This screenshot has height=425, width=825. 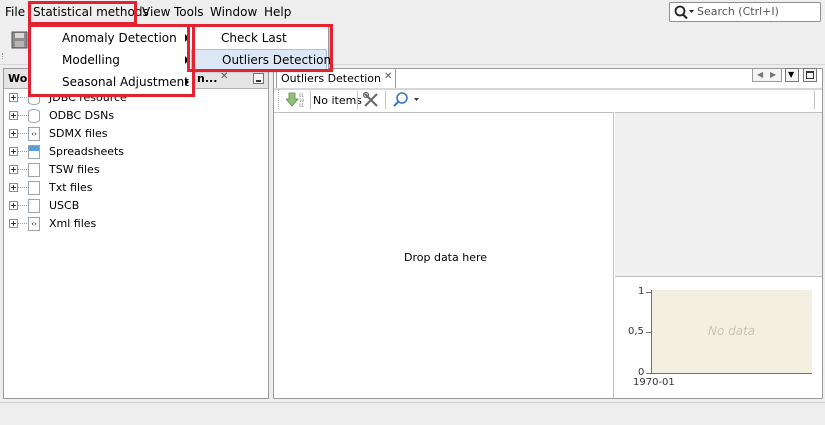 I want to click on anomaly-detection-submenu: Check Last Outliers Detection, so click(x=260, y=48).